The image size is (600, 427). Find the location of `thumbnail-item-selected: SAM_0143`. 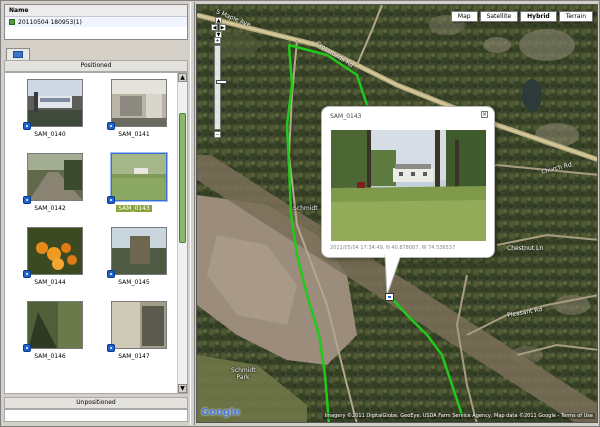

thumbnail-item-selected: SAM_0143 is located at coordinates (134, 184).